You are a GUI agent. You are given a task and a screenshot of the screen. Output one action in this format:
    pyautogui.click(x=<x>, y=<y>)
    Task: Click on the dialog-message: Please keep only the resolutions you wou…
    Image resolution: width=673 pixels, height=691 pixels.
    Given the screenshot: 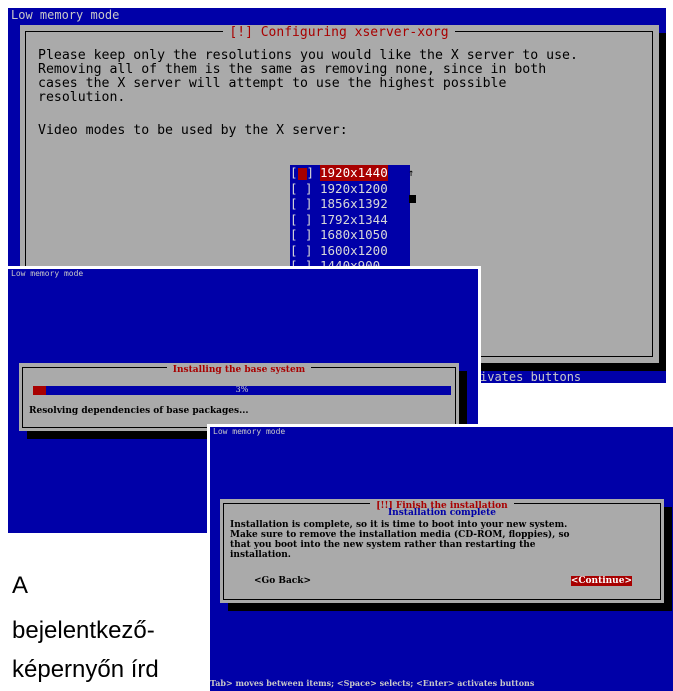 What is the action you would take?
    pyautogui.click(x=308, y=76)
    